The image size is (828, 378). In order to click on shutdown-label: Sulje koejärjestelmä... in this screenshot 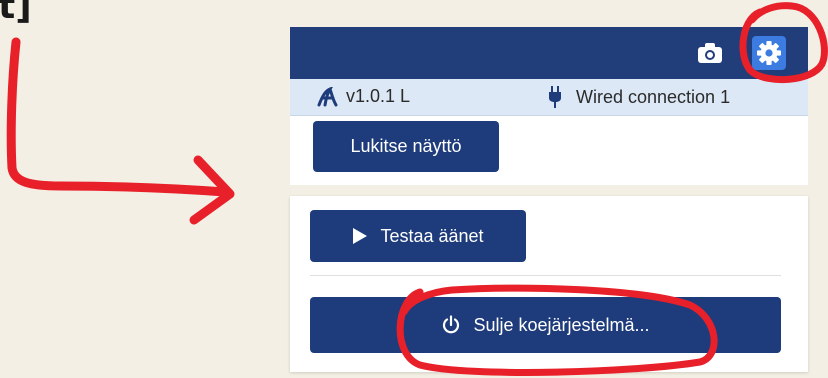, I will do `click(561, 324)`.